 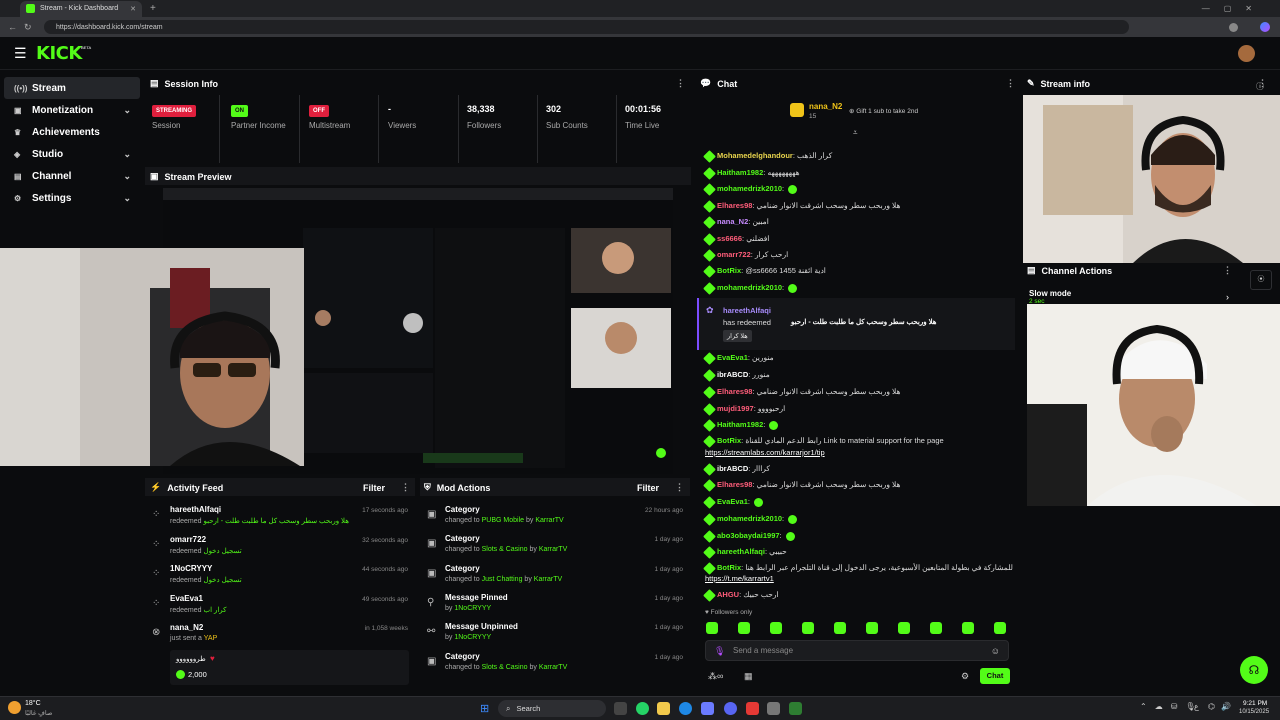 What do you see at coordinates (883, 111) in the screenshot?
I see `gift-sub-link: ⊕ Gift 1 sub to take 2nd` at bounding box center [883, 111].